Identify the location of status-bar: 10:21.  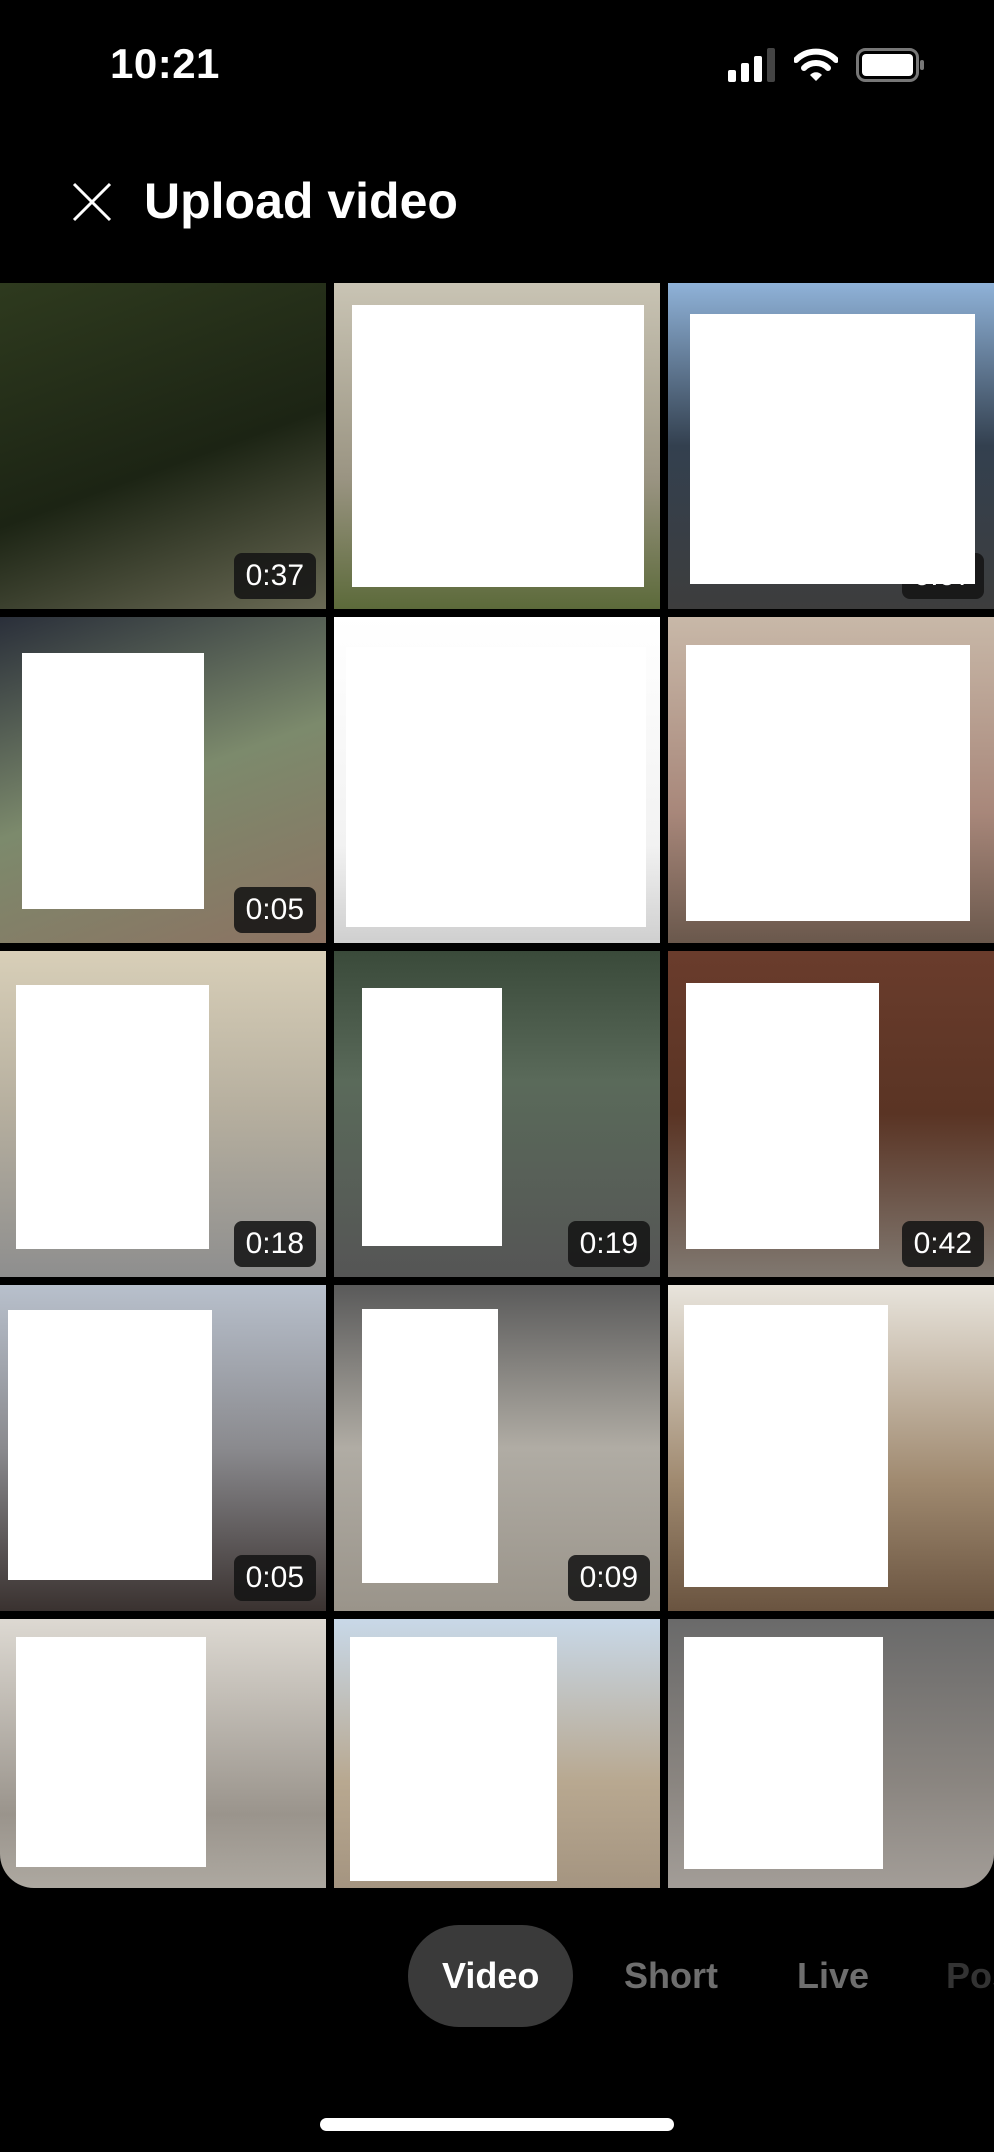
(497, 65).